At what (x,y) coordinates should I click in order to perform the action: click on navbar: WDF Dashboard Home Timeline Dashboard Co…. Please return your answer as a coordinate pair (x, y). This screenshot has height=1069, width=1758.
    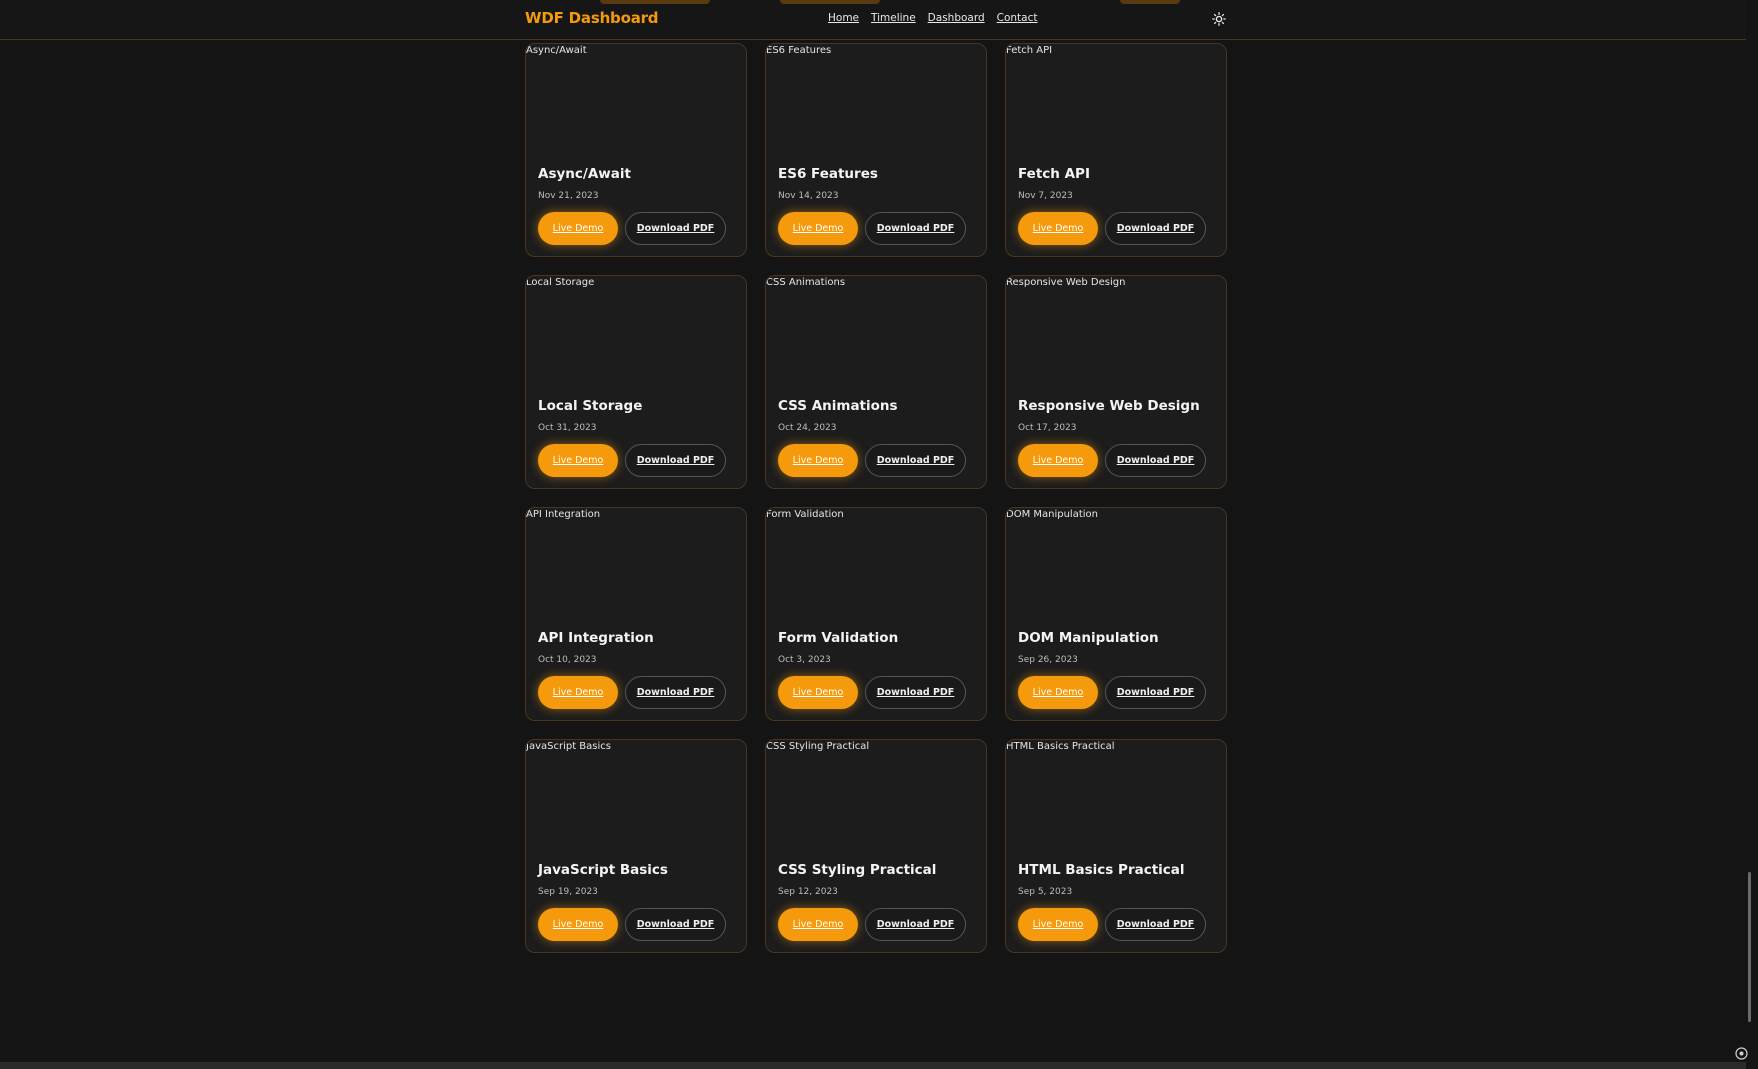
    Looking at the image, I should click on (875, 20).